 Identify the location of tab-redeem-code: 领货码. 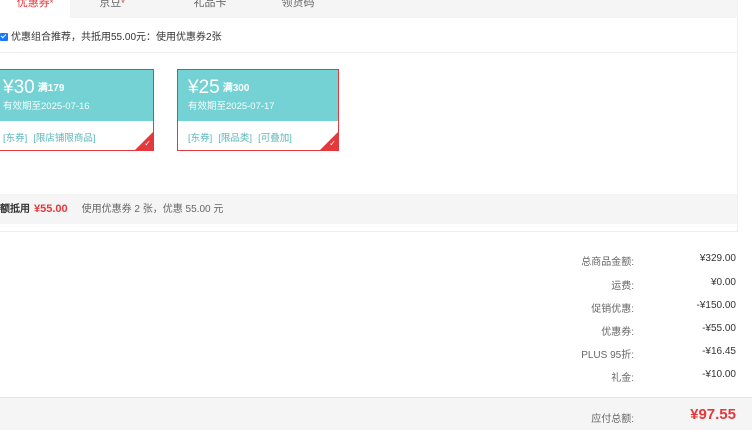
(298, 9).